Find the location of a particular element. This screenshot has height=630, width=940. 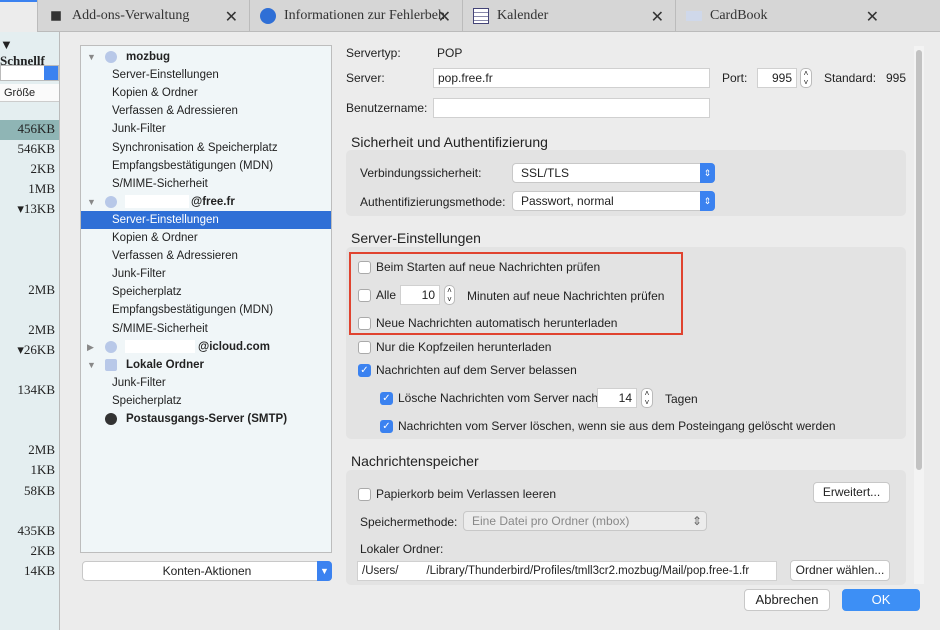

message-size: 134KB is located at coordinates (36, 389).